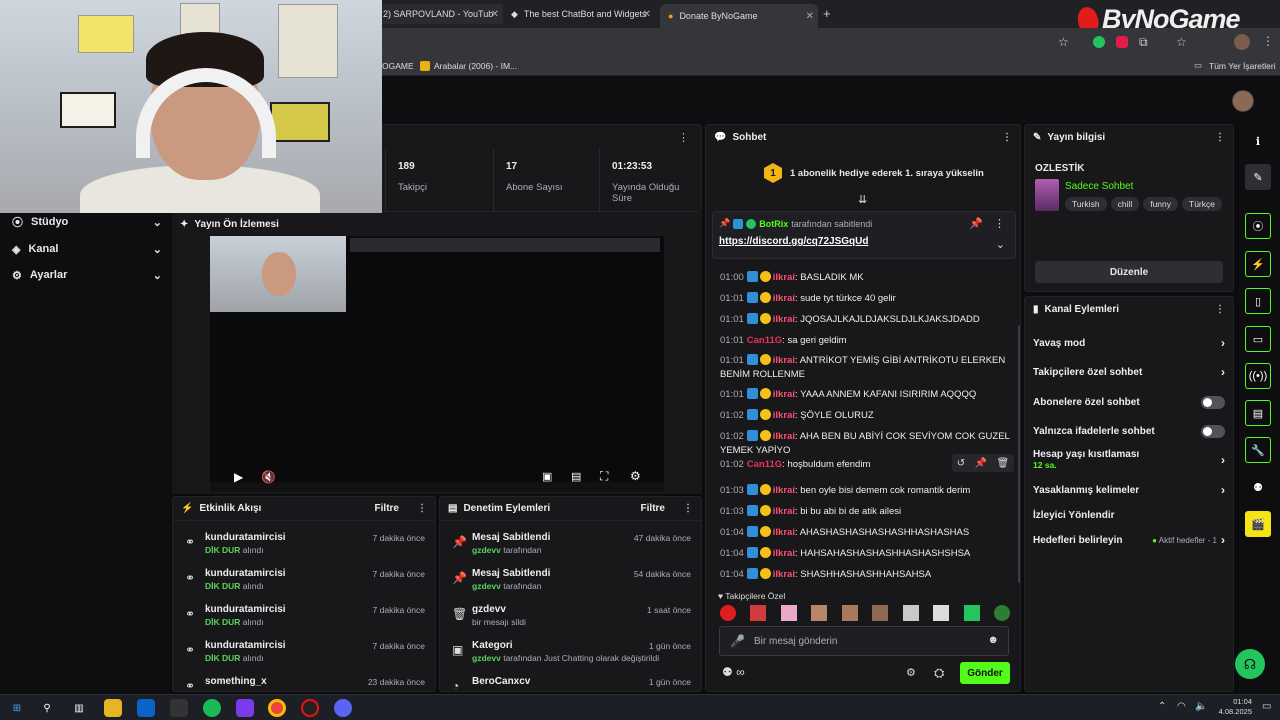  What do you see at coordinates (793, 241) in the screenshot?
I see `pinned-link: https://discord.gg/cq72JSGqUd` at bounding box center [793, 241].